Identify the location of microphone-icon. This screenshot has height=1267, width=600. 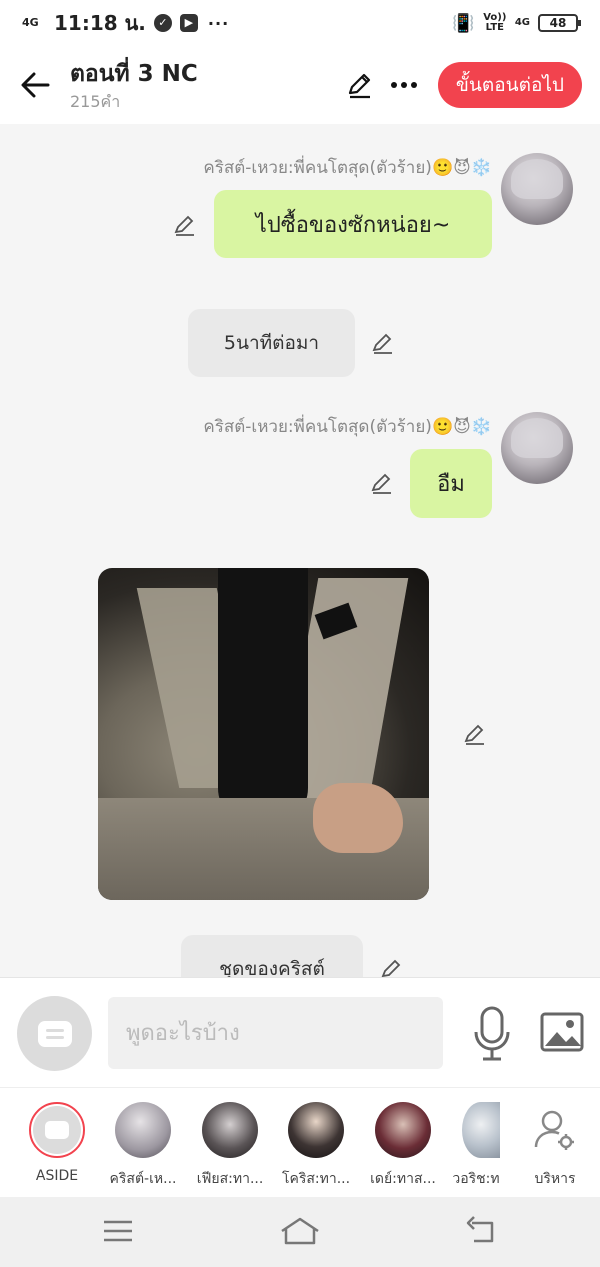
(492, 1034).